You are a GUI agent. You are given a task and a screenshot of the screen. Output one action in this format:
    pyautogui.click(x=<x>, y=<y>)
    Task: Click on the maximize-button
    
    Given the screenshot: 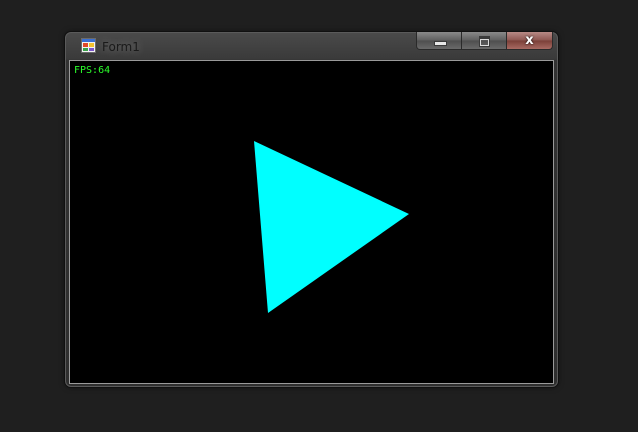 What is the action you would take?
    pyautogui.click(x=484, y=41)
    